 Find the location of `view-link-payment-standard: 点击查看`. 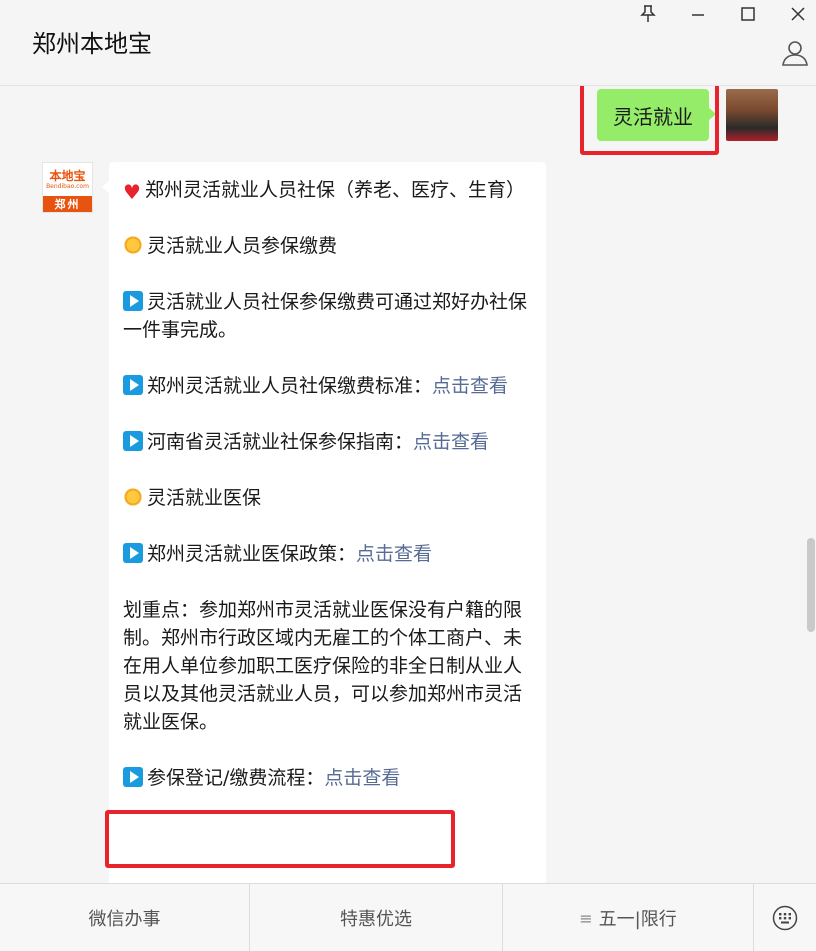

view-link-payment-standard: 点击查看 is located at coordinates (470, 386).